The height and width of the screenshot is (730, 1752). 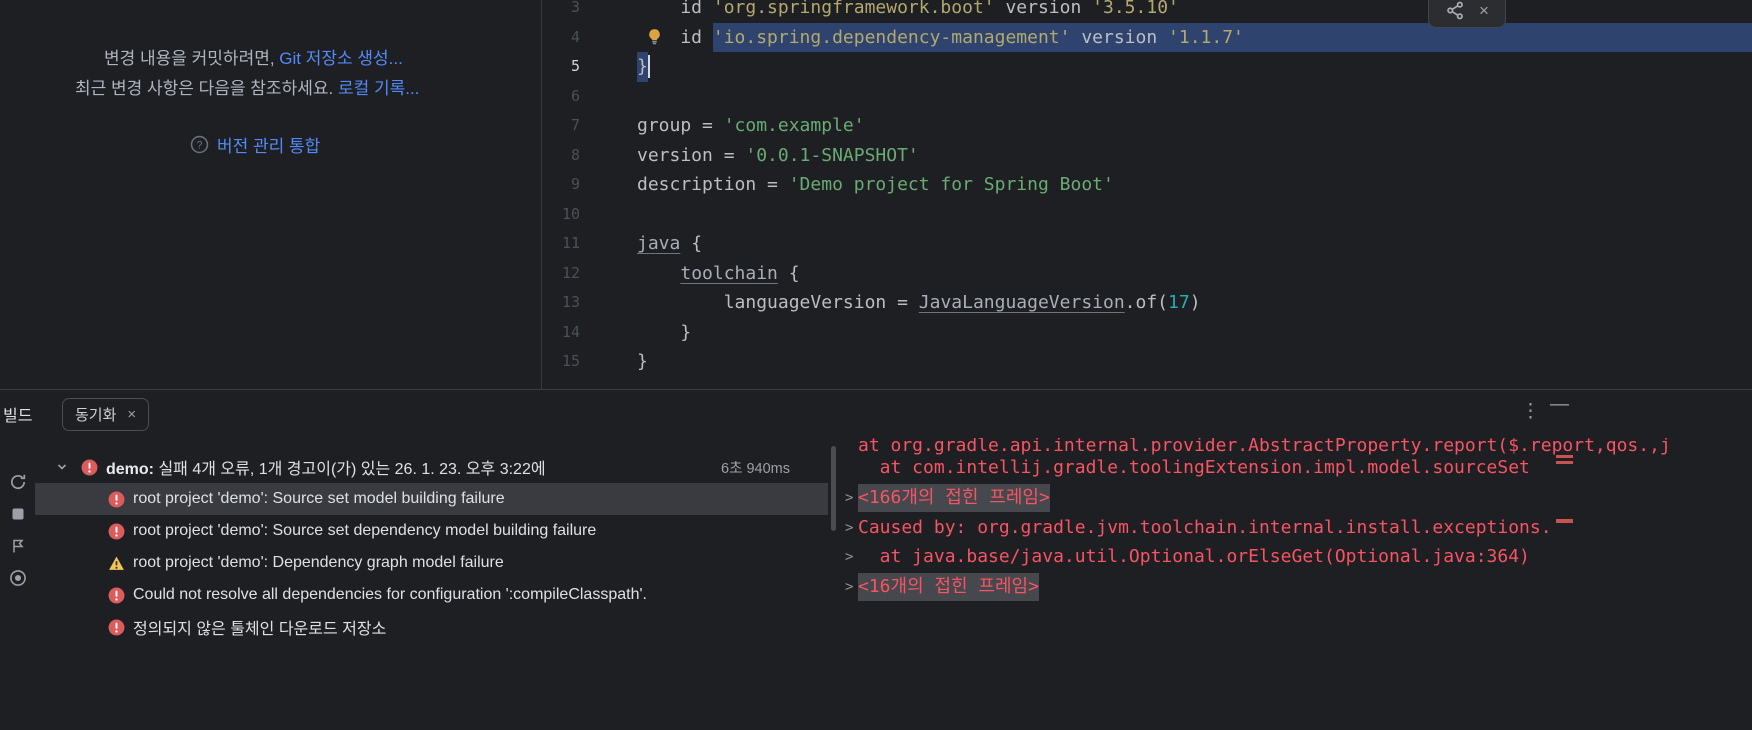 What do you see at coordinates (62, 467) in the screenshot?
I see `chevron-down-icon` at bounding box center [62, 467].